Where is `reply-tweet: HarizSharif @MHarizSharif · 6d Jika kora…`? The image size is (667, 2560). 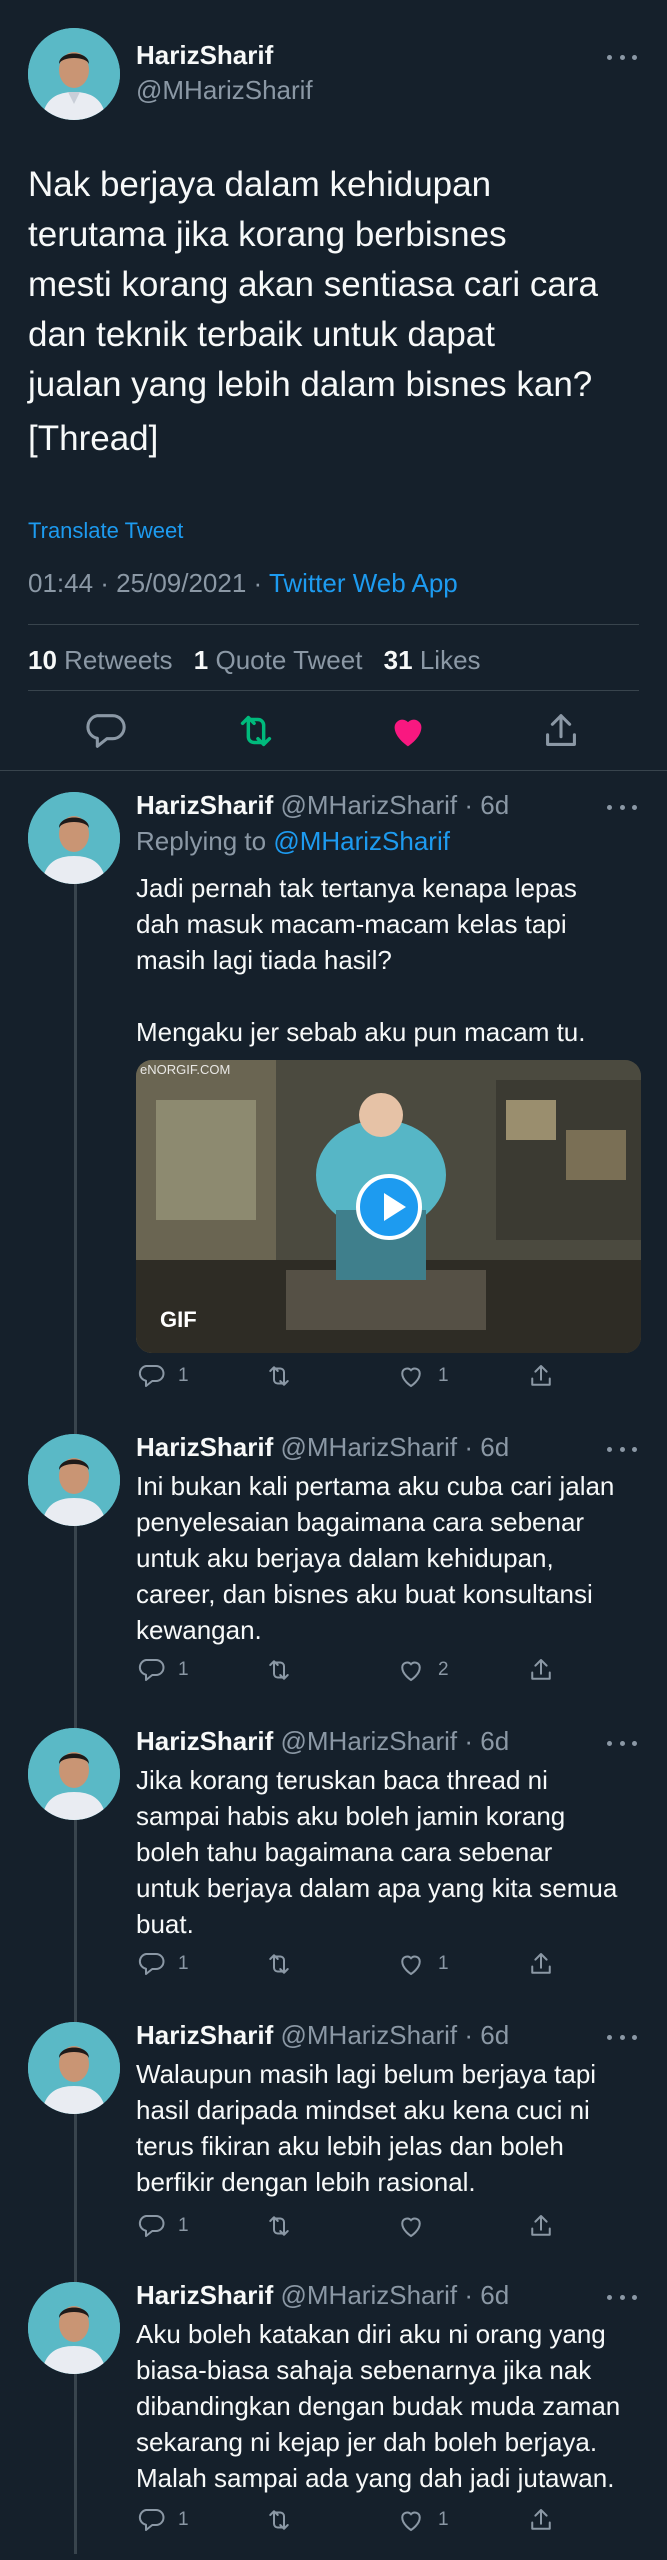 reply-tweet: HarizSharif @MHarizSharif · 6d Jika kora… is located at coordinates (333, 1861).